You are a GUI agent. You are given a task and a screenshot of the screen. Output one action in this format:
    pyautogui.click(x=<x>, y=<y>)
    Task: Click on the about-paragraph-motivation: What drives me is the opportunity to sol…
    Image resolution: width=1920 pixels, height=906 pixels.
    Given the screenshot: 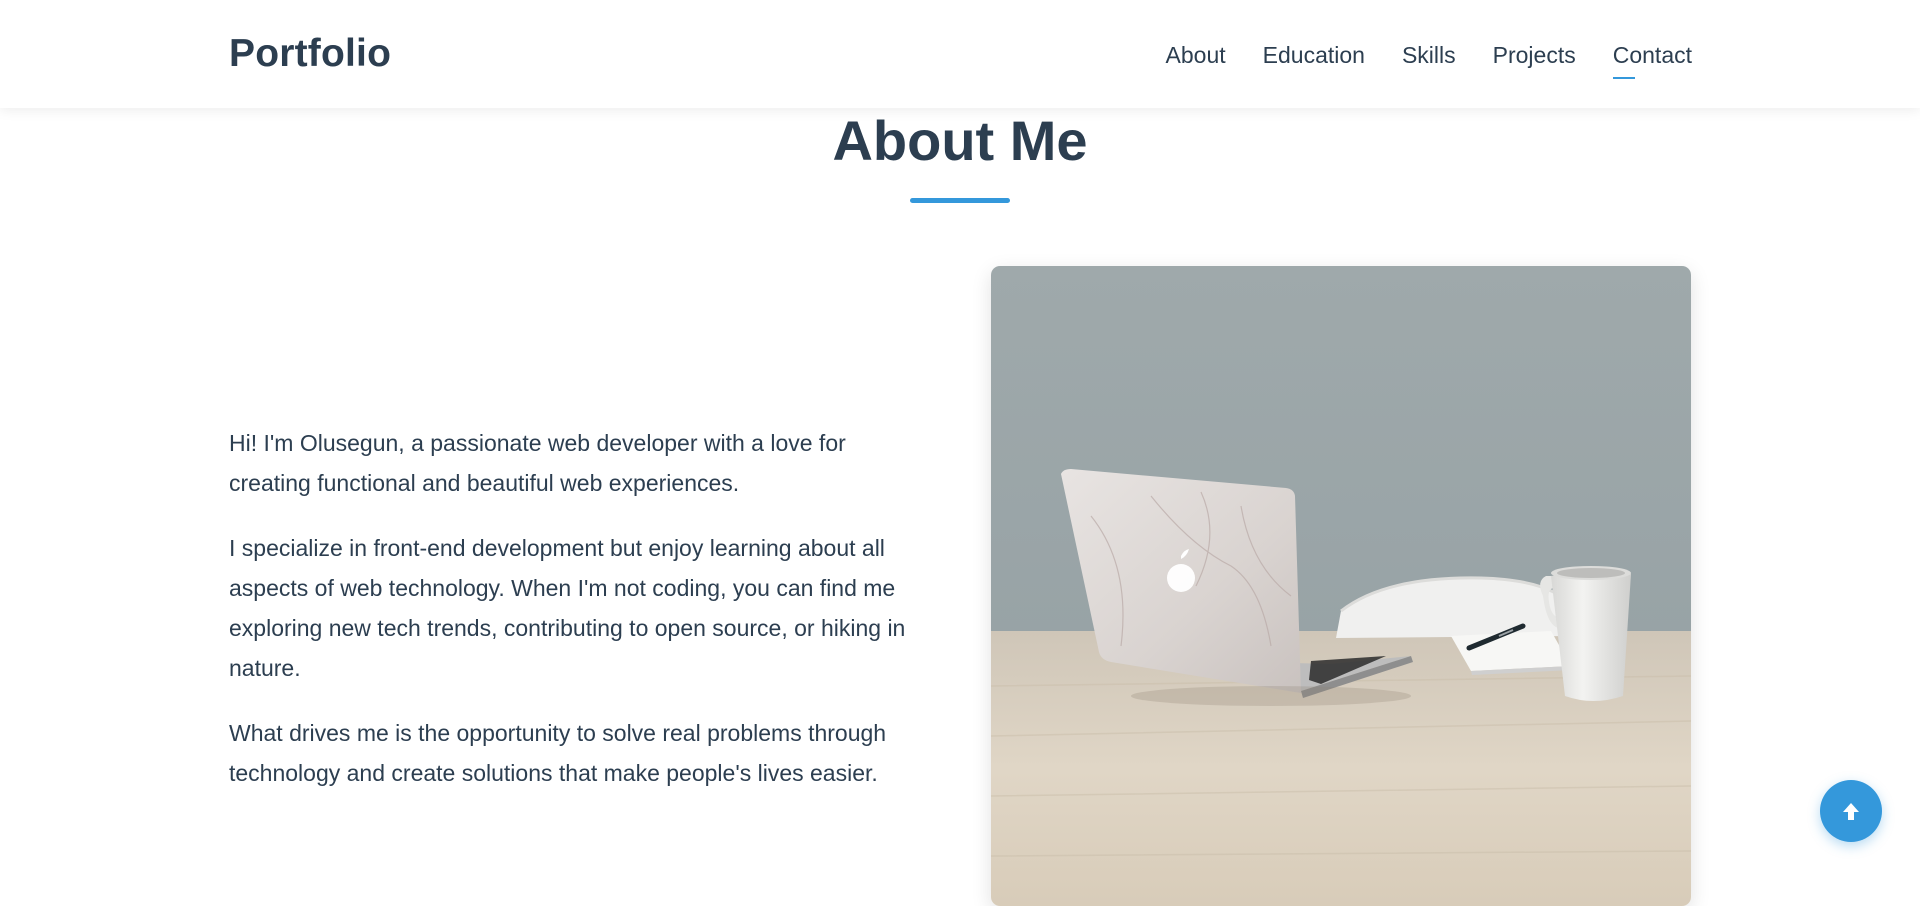 What is the action you would take?
    pyautogui.click(x=558, y=753)
    